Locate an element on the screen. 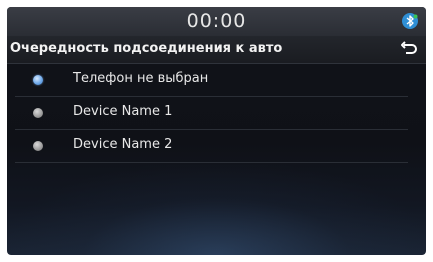  title-bar: Очередность подсоединения к авто is located at coordinates (216, 50).